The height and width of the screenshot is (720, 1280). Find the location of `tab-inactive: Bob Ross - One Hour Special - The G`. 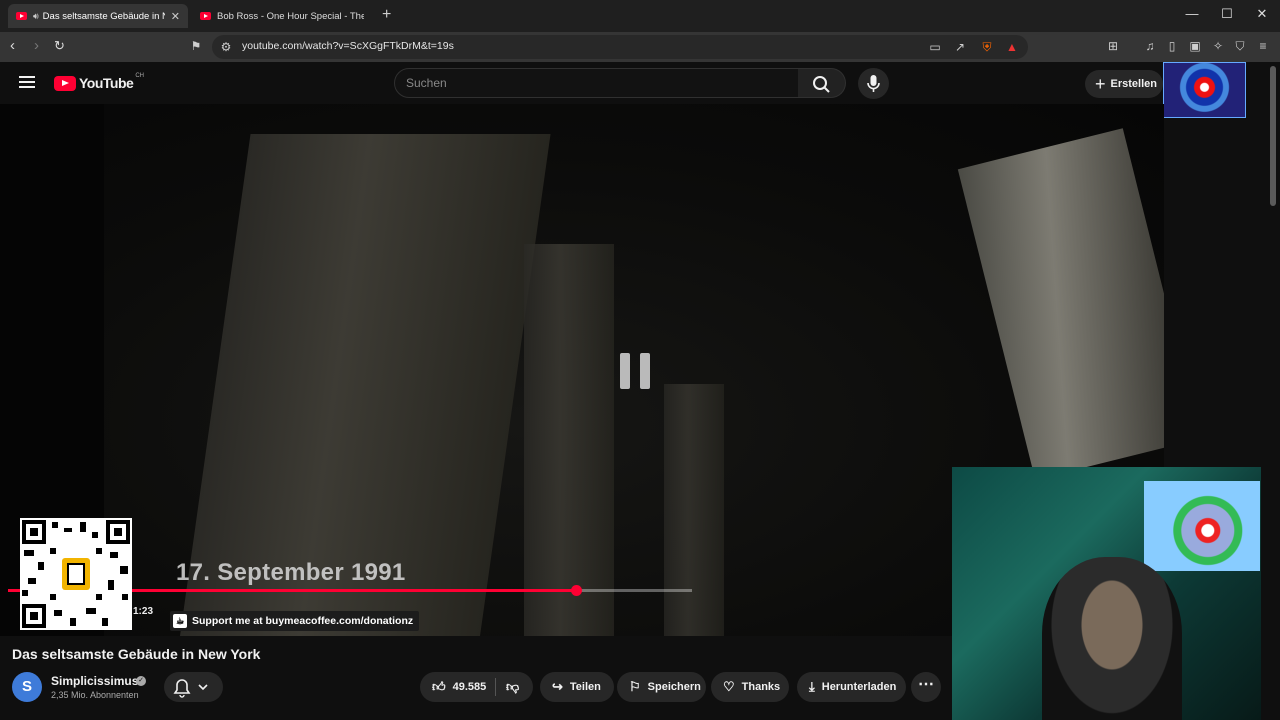

tab-inactive: Bob Ross - One Hour Special - The G is located at coordinates (282, 16).